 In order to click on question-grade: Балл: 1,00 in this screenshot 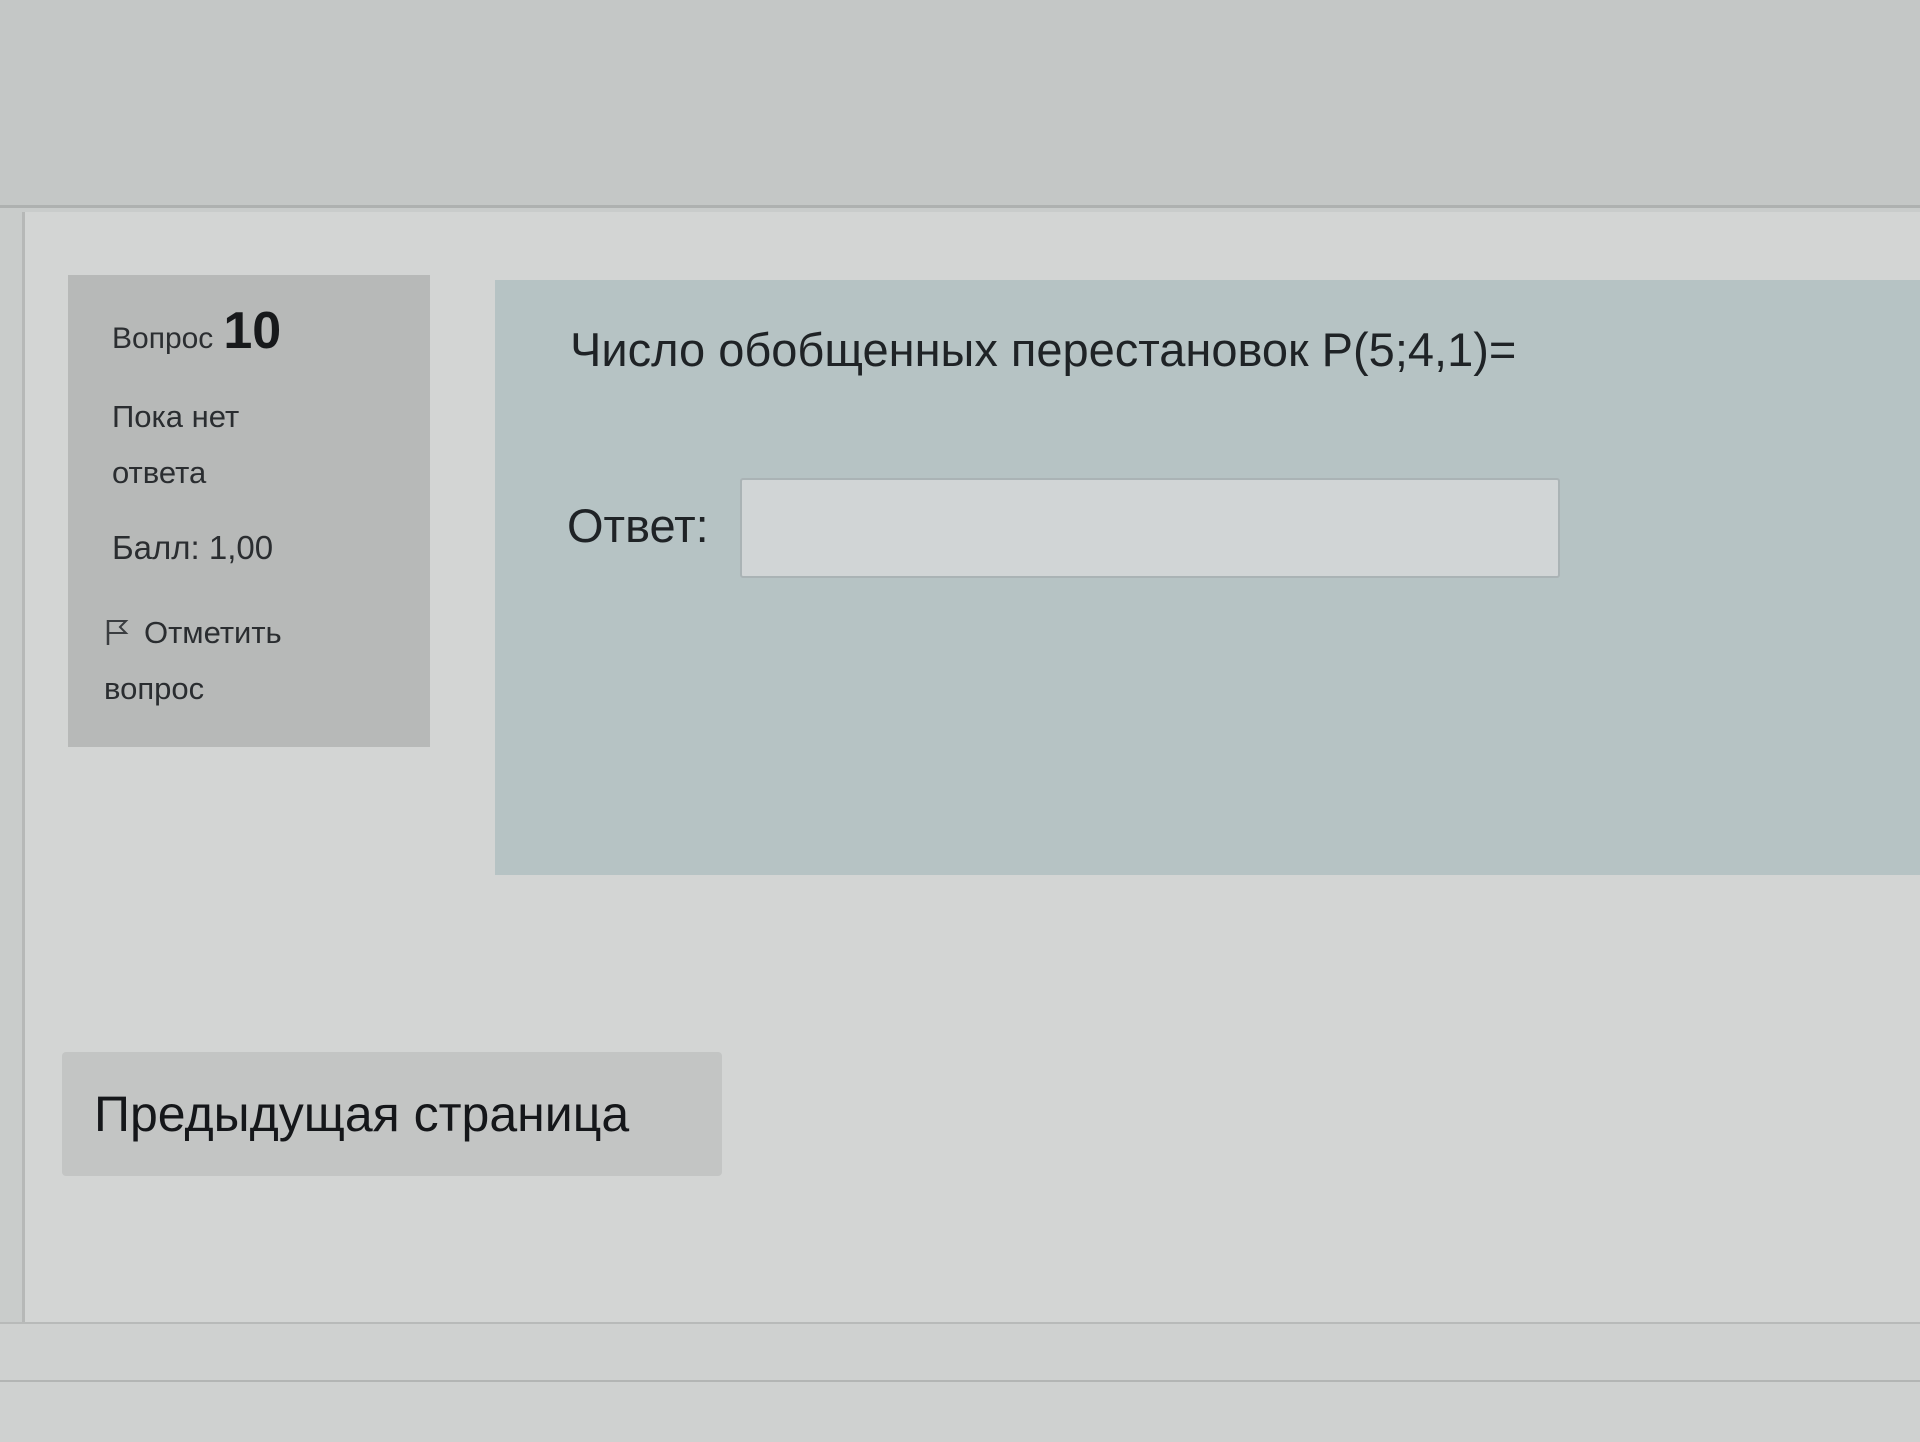, I will do `click(193, 547)`.